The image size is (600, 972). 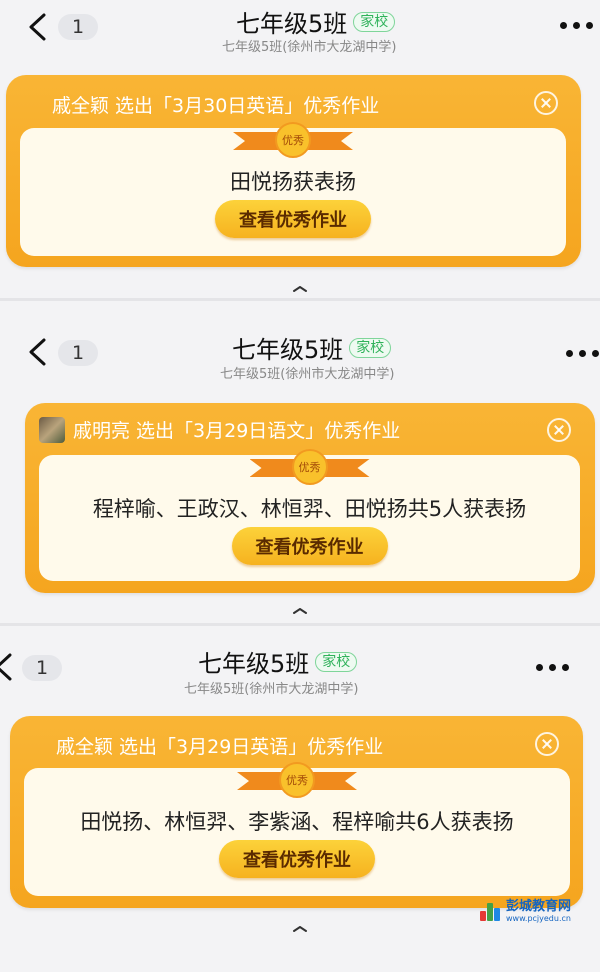 What do you see at coordinates (52, 429) in the screenshot?
I see `teacher-avatar` at bounding box center [52, 429].